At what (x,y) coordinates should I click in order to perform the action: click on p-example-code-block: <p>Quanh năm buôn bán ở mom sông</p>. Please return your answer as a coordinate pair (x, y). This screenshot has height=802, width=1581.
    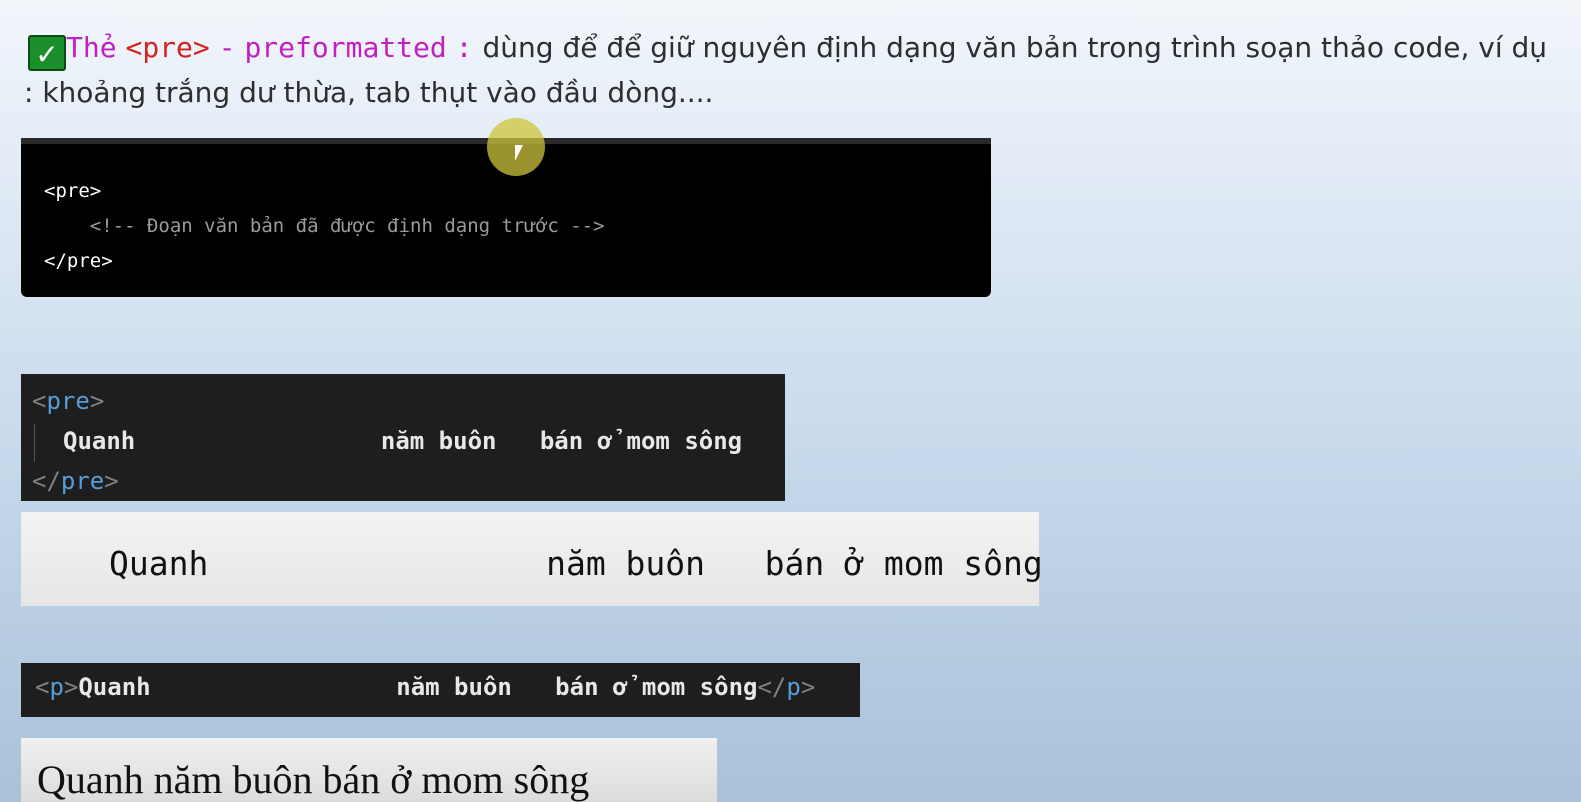
    Looking at the image, I should click on (440, 690).